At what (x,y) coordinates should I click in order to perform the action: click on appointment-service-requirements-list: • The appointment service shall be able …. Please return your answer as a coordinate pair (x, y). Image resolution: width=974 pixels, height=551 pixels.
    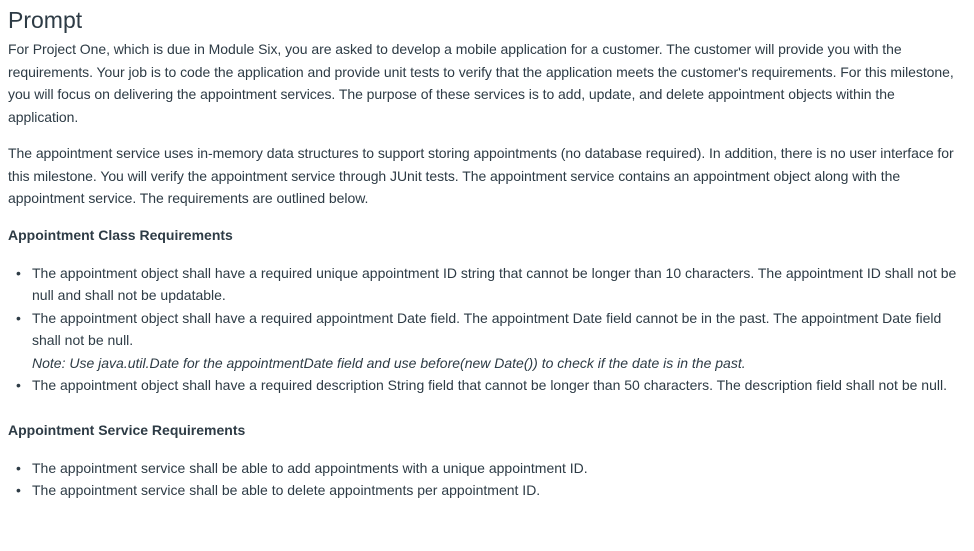
    Looking at the image, I should click on (487, 479).